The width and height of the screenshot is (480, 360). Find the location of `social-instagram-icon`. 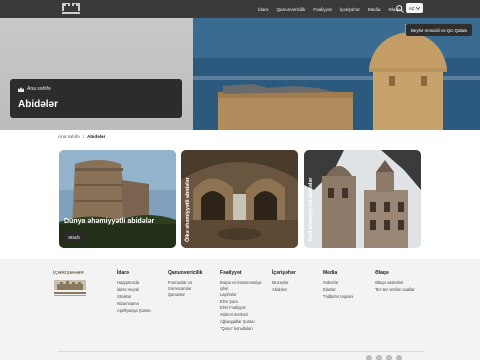

social-instagram-icon is located at coordinates (379, 357).